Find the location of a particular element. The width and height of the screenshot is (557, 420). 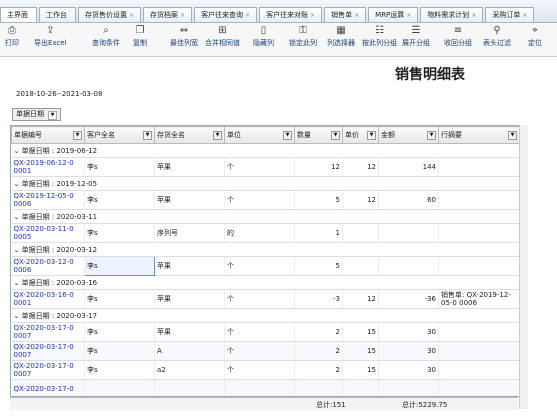

tab-6: 销售单 × is located at coordinates (345, 14).